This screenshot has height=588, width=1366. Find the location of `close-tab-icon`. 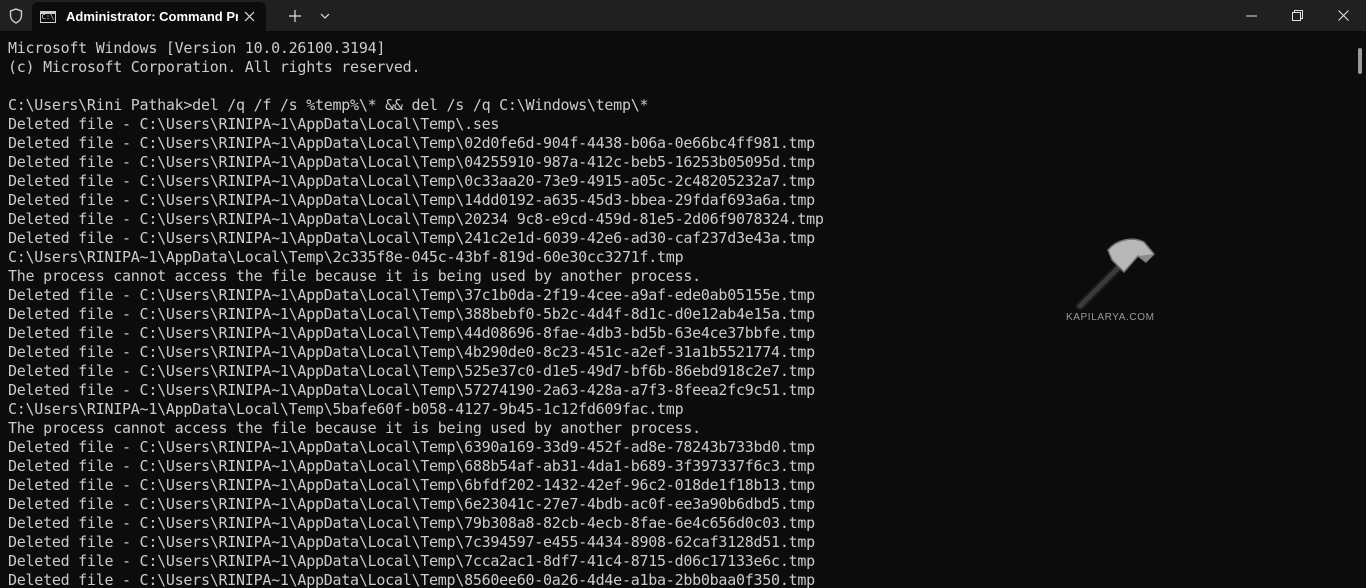

close-tab-icon is located at coordinates (249, 17).